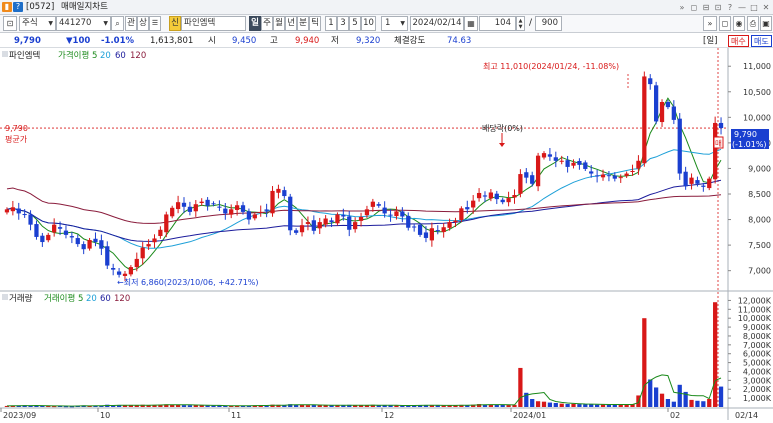 Image resolution: width=773 pixels, height=423 pixels. Describe the element at coordinates (84, 7) in the screenshot. I see `window-title: 매매일지차트` at that location.